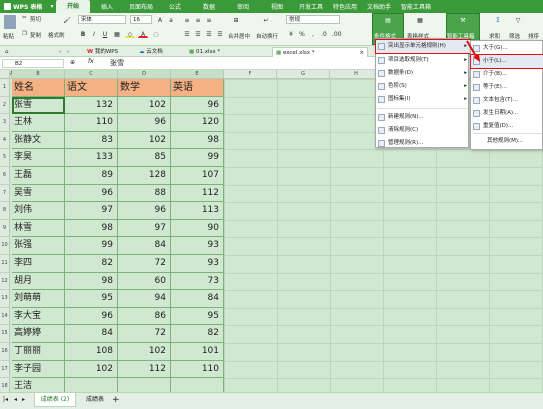  I want to click on menu-page-layout: 页面布局, so click(141, 6).